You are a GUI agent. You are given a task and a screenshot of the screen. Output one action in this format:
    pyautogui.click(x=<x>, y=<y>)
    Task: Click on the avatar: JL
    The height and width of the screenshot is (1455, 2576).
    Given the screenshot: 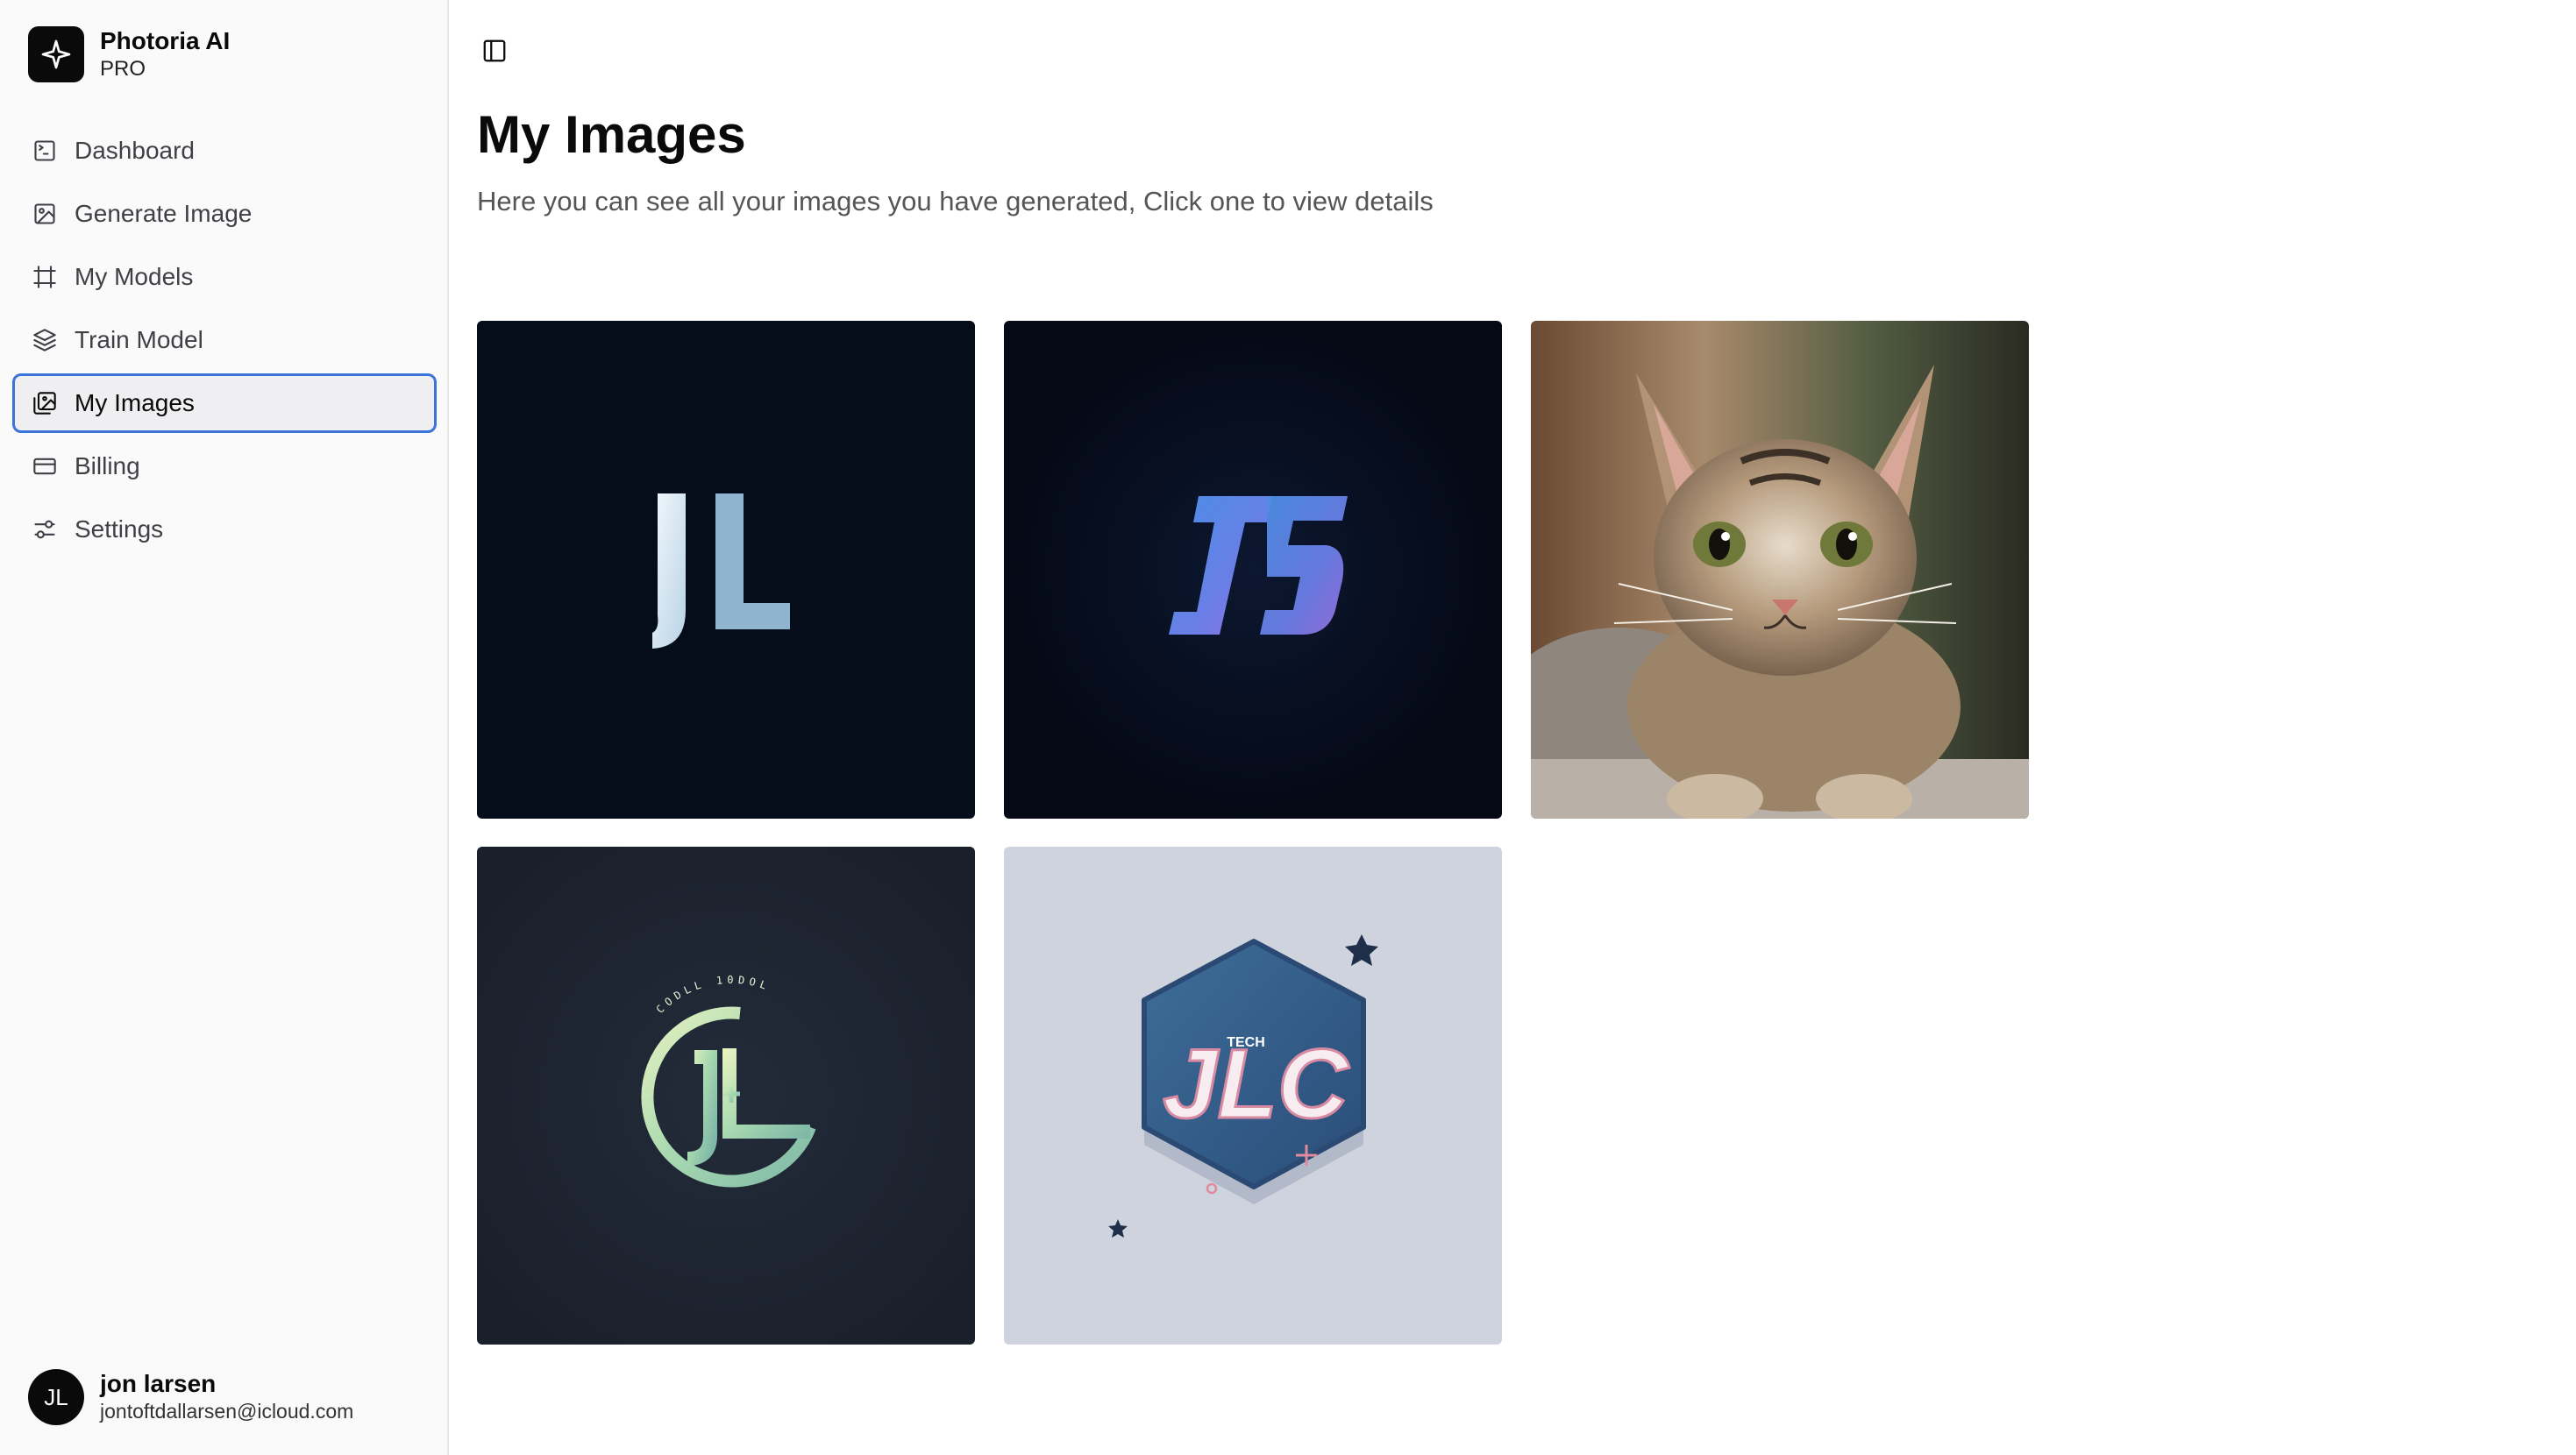 What is the action you would take?
    pyautogui.click(x=56, y=1397)
    